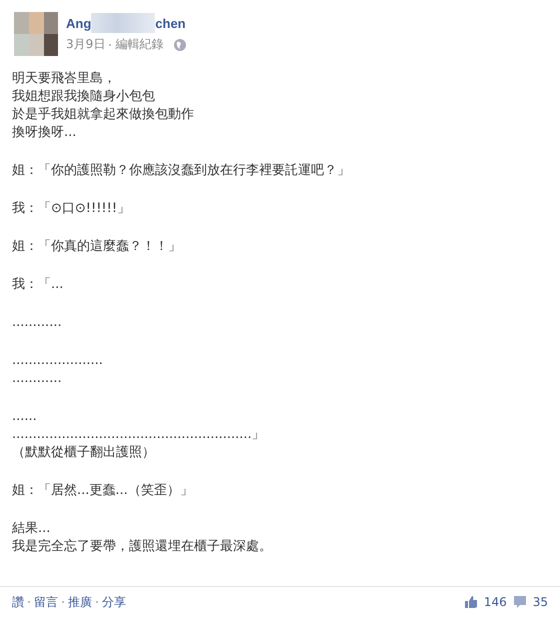 The image size is (560, 617). Describe the element at coordinates (139, 435) in the screenshot. I see `post-text-line: ..........................................................」` at that location.